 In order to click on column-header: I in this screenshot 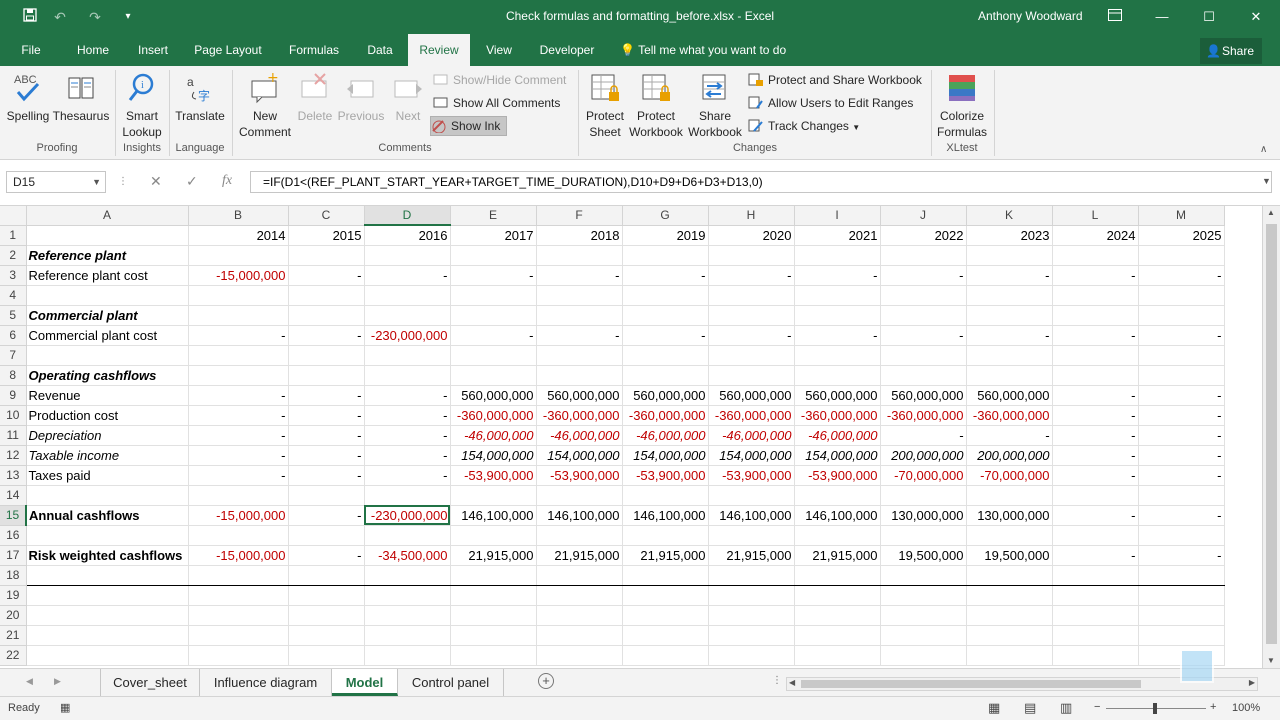, I will do `click(837, 216)`.